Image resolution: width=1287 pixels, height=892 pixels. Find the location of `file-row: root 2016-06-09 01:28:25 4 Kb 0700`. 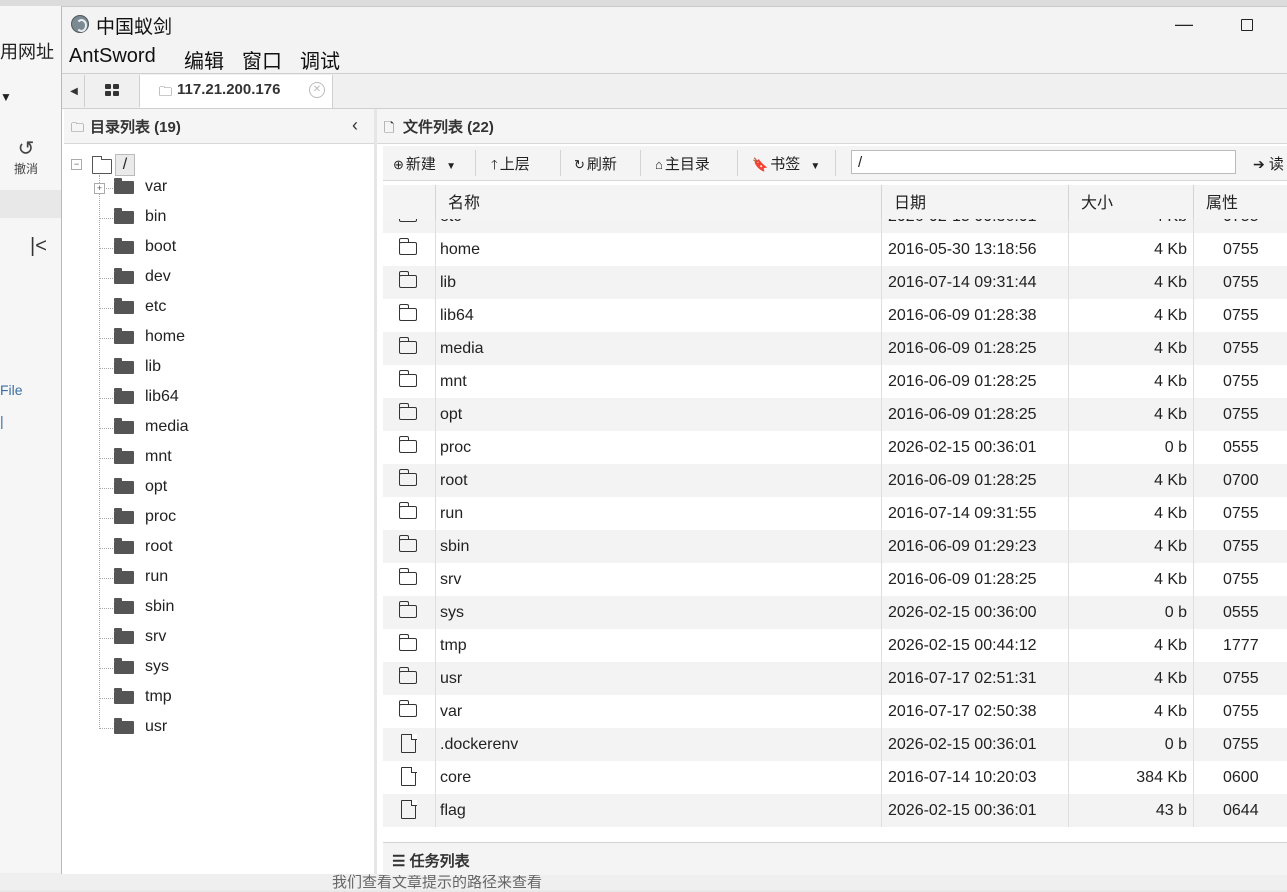

file-row: root 2016-06-09 01:28:25 4 Kb 0700 is located at coordinates (835, 480).